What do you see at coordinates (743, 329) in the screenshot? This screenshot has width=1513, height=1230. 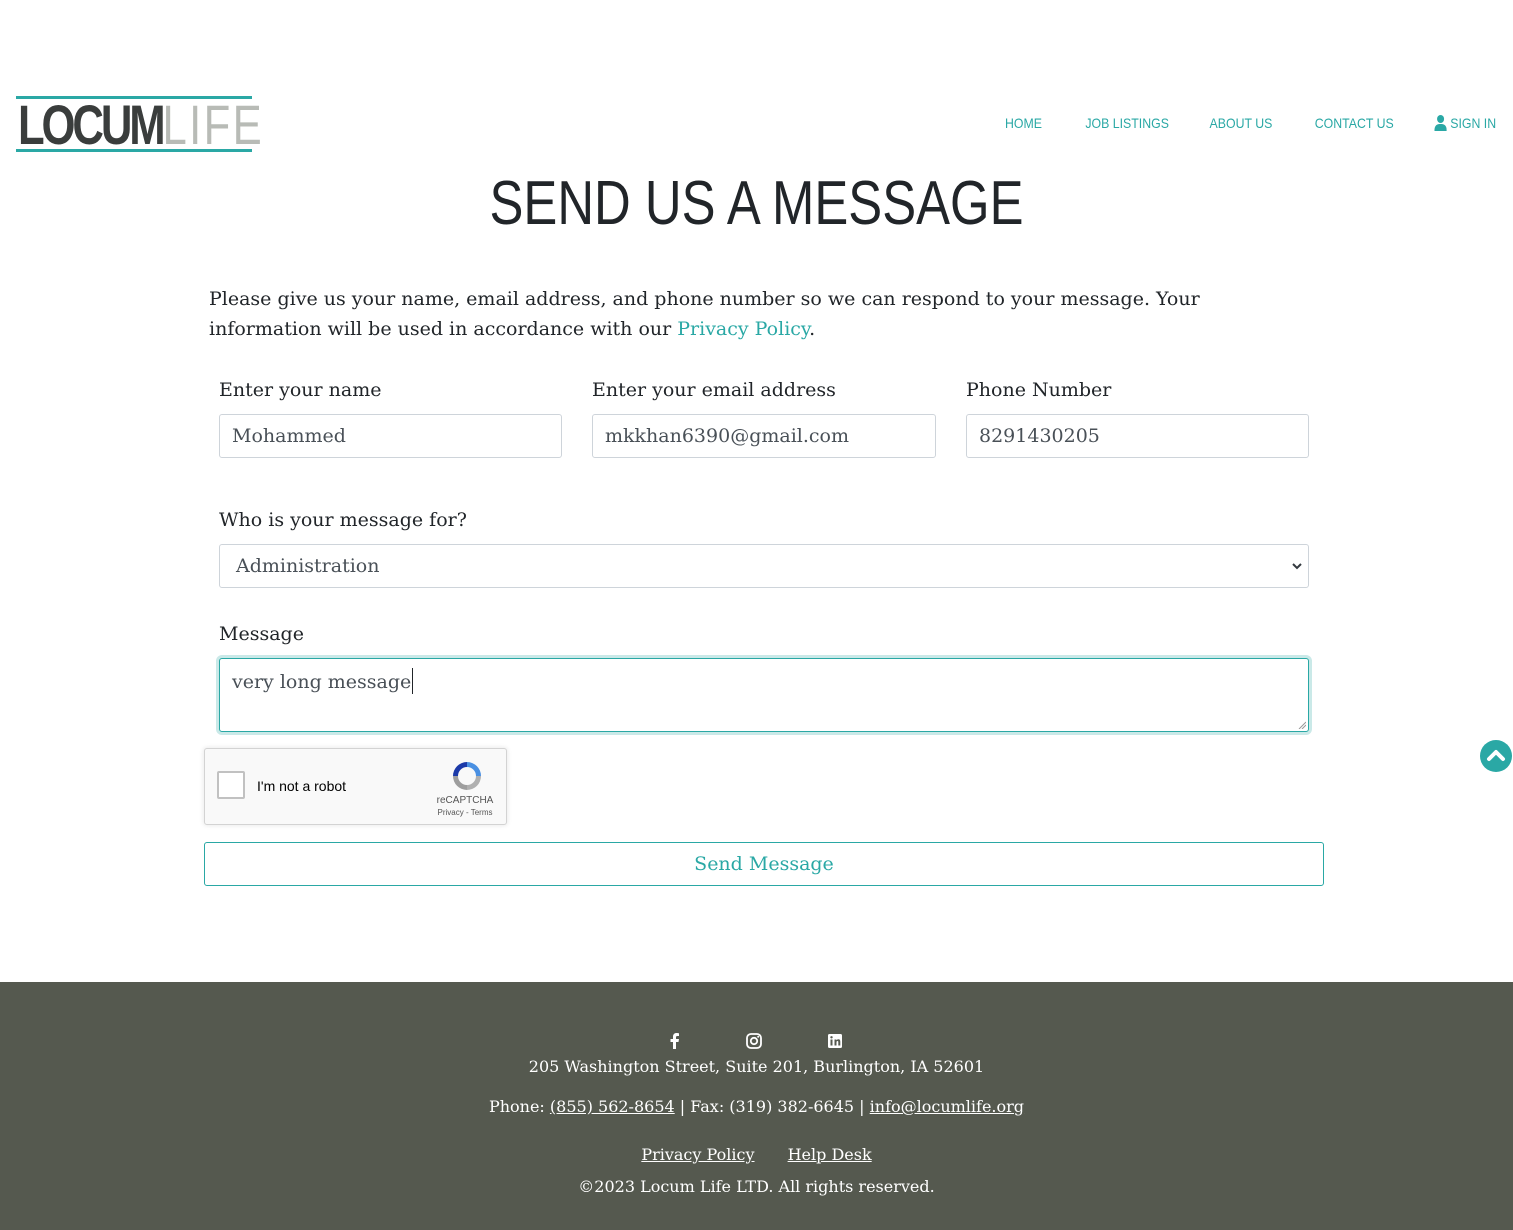 I see `privacy-policy-link: Privacy Policy` at bounding box center [743, 329].